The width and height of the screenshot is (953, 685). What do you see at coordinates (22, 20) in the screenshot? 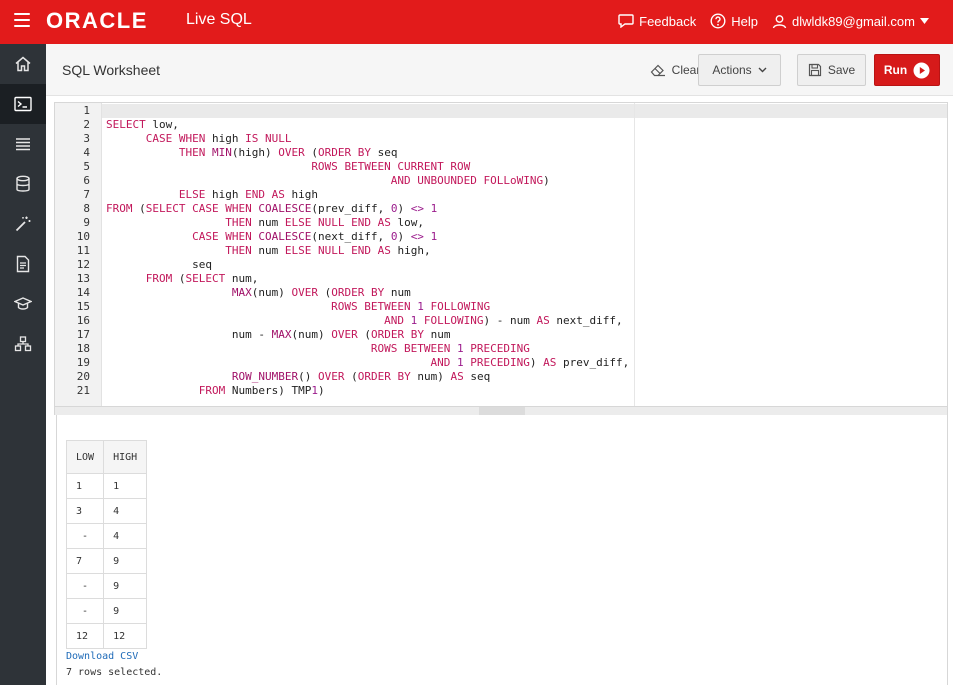
I see `hamburger-icon` at bounding box center [22, 20].